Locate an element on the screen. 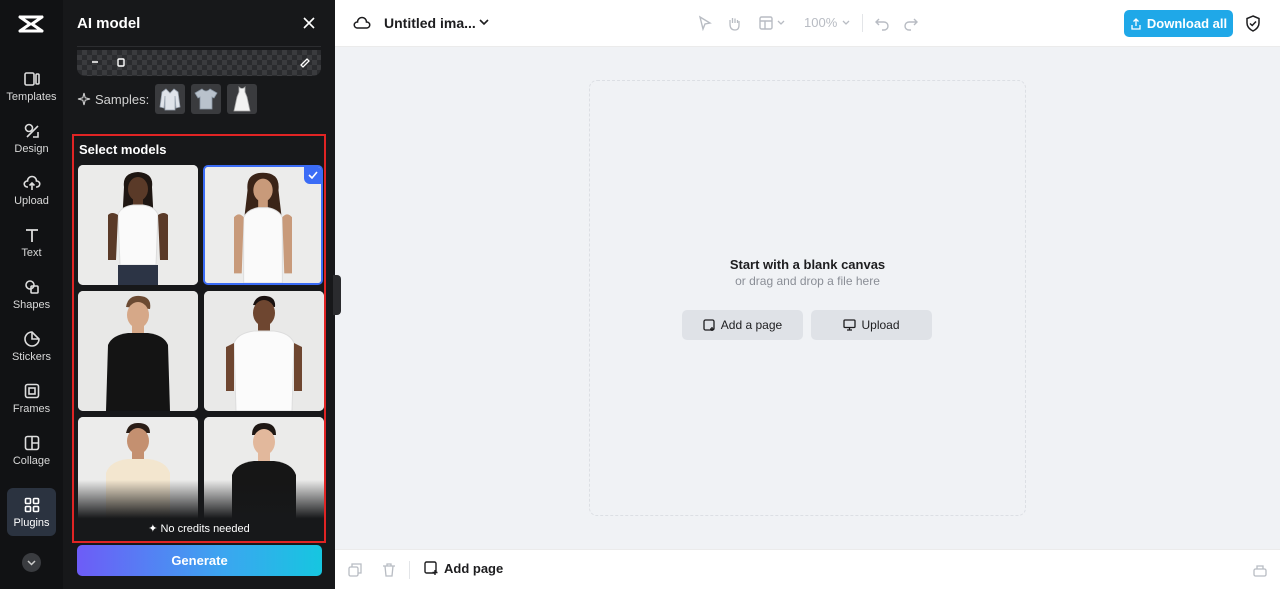 This screenshot has width=1280, height=589. rail-label: Text is located at coordinates (31, 253).